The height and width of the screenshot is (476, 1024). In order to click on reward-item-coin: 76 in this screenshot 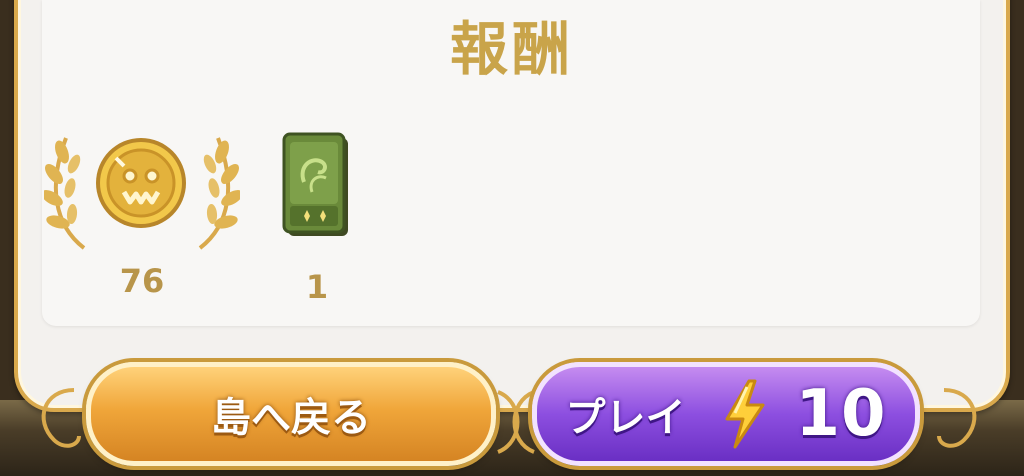, I will do `click(142, 216)`.